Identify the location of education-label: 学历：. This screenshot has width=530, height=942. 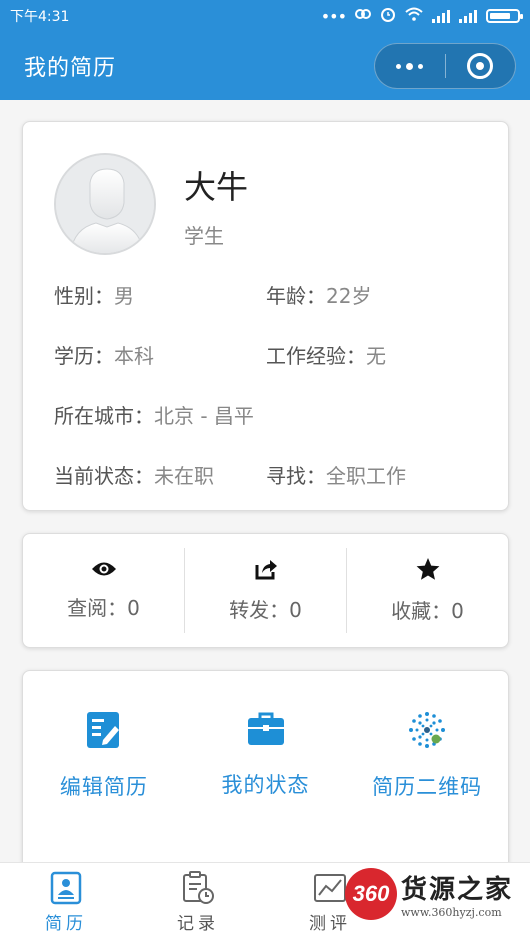
(84, 356).